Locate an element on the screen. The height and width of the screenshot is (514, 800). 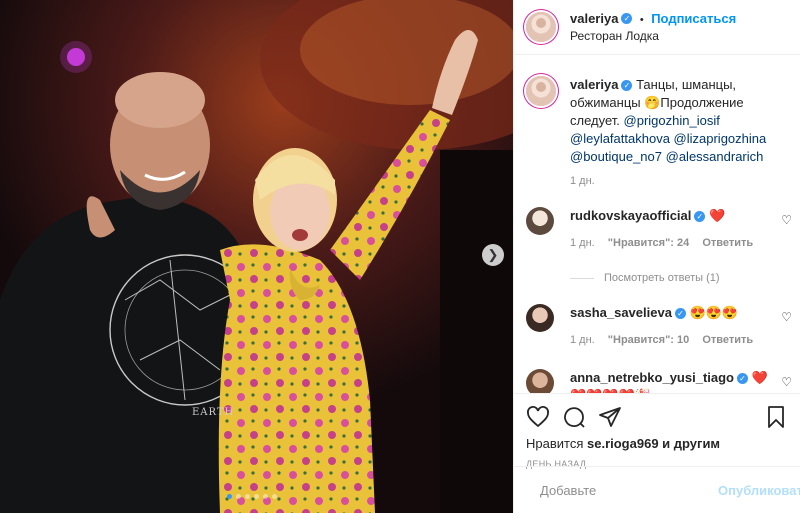
caption-username: valeriya is located at coordinates (594, 84).